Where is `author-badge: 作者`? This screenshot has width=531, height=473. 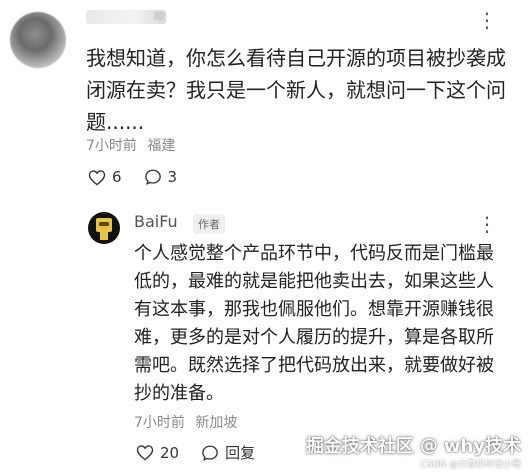 author-badge: 作者 is located at coordinates (209, 224).